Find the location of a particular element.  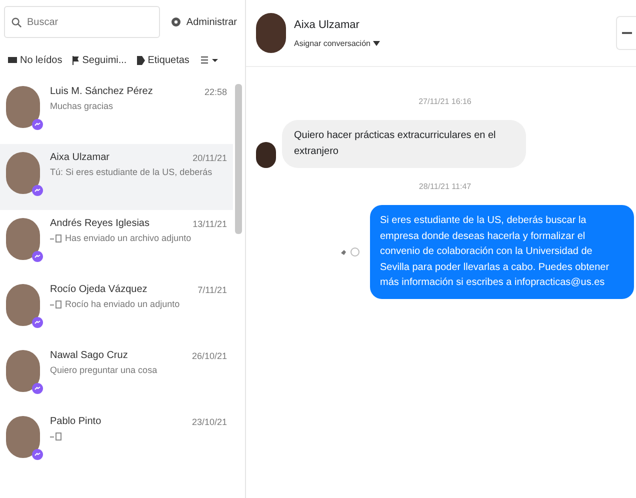

conversation-item: Aixa Ulzamar 20/11/21 Tú: Si eres estudiante de la US, deberás is located at coordinates (116, 177).